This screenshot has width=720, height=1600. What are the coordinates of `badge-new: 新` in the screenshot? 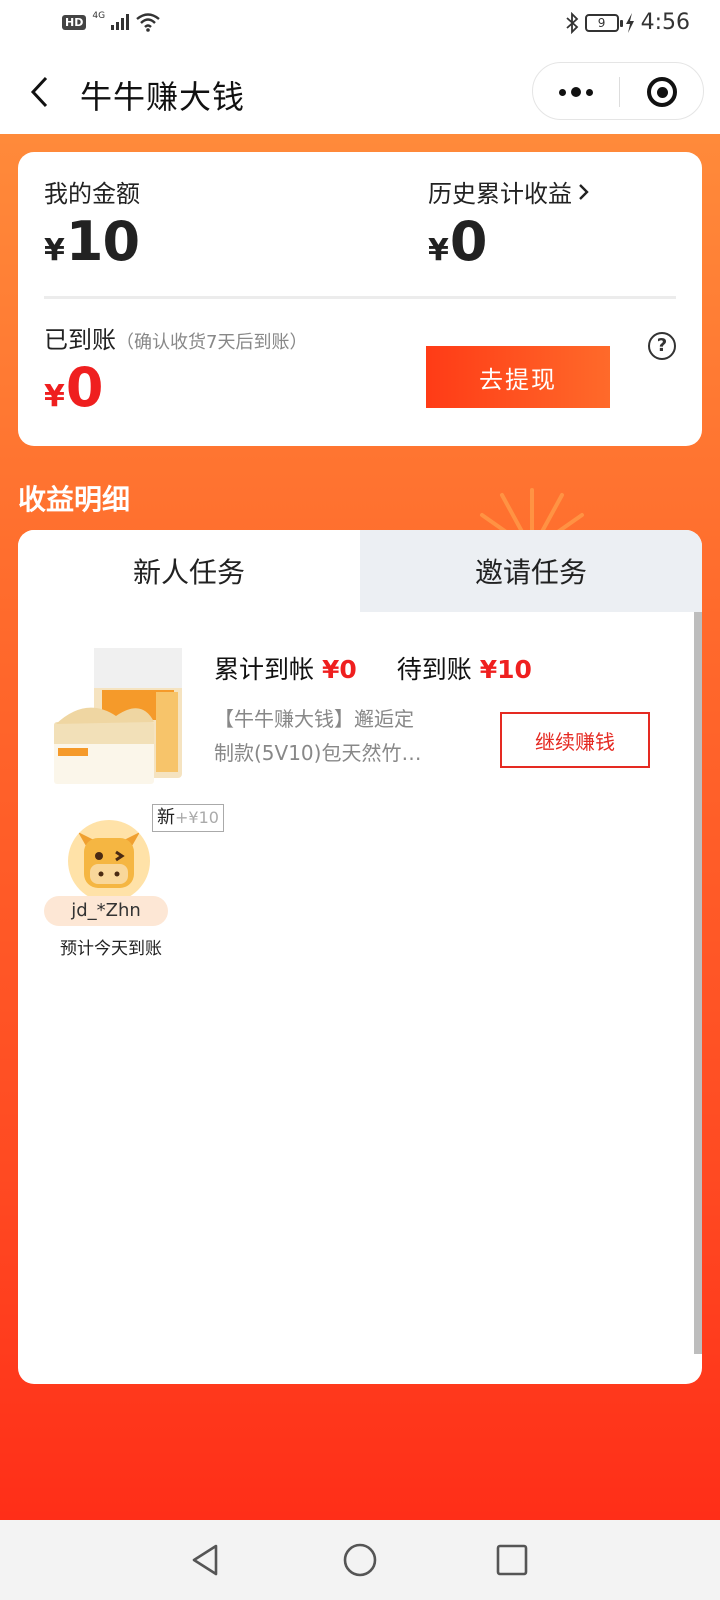 It's located at (166, 817).